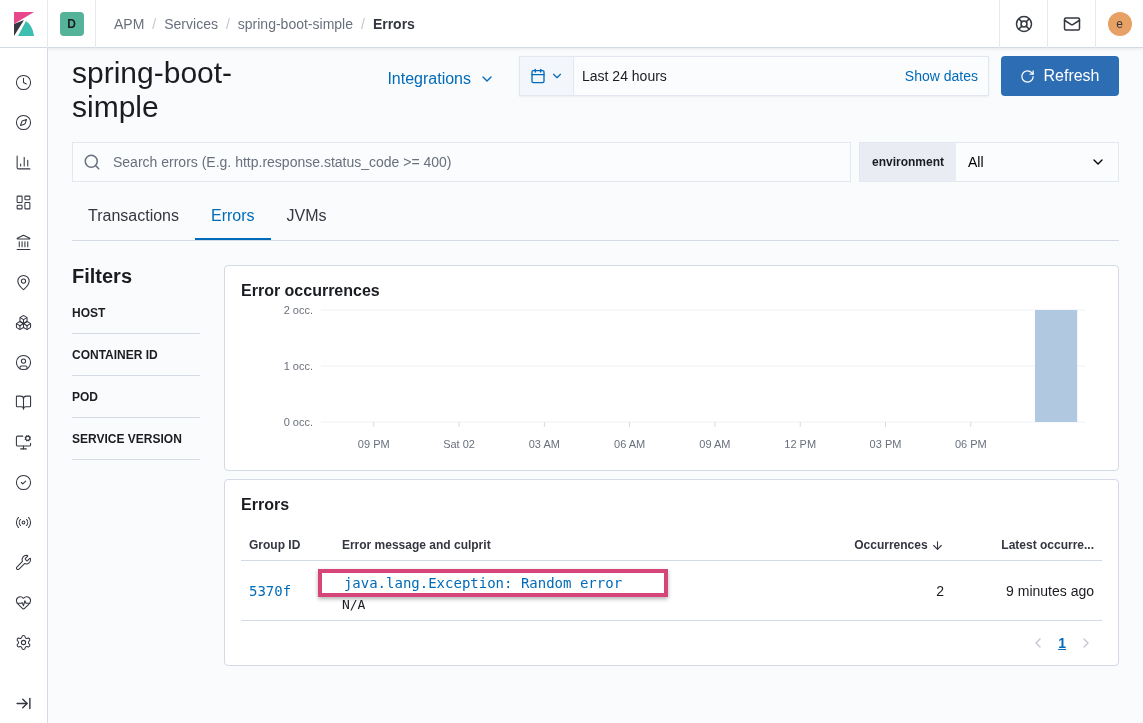 The width and height of the screenshot is (1143, 723). Describe the element at coordinates (23, 482) in the screenshot. I see `check-circle-icon` at that location.